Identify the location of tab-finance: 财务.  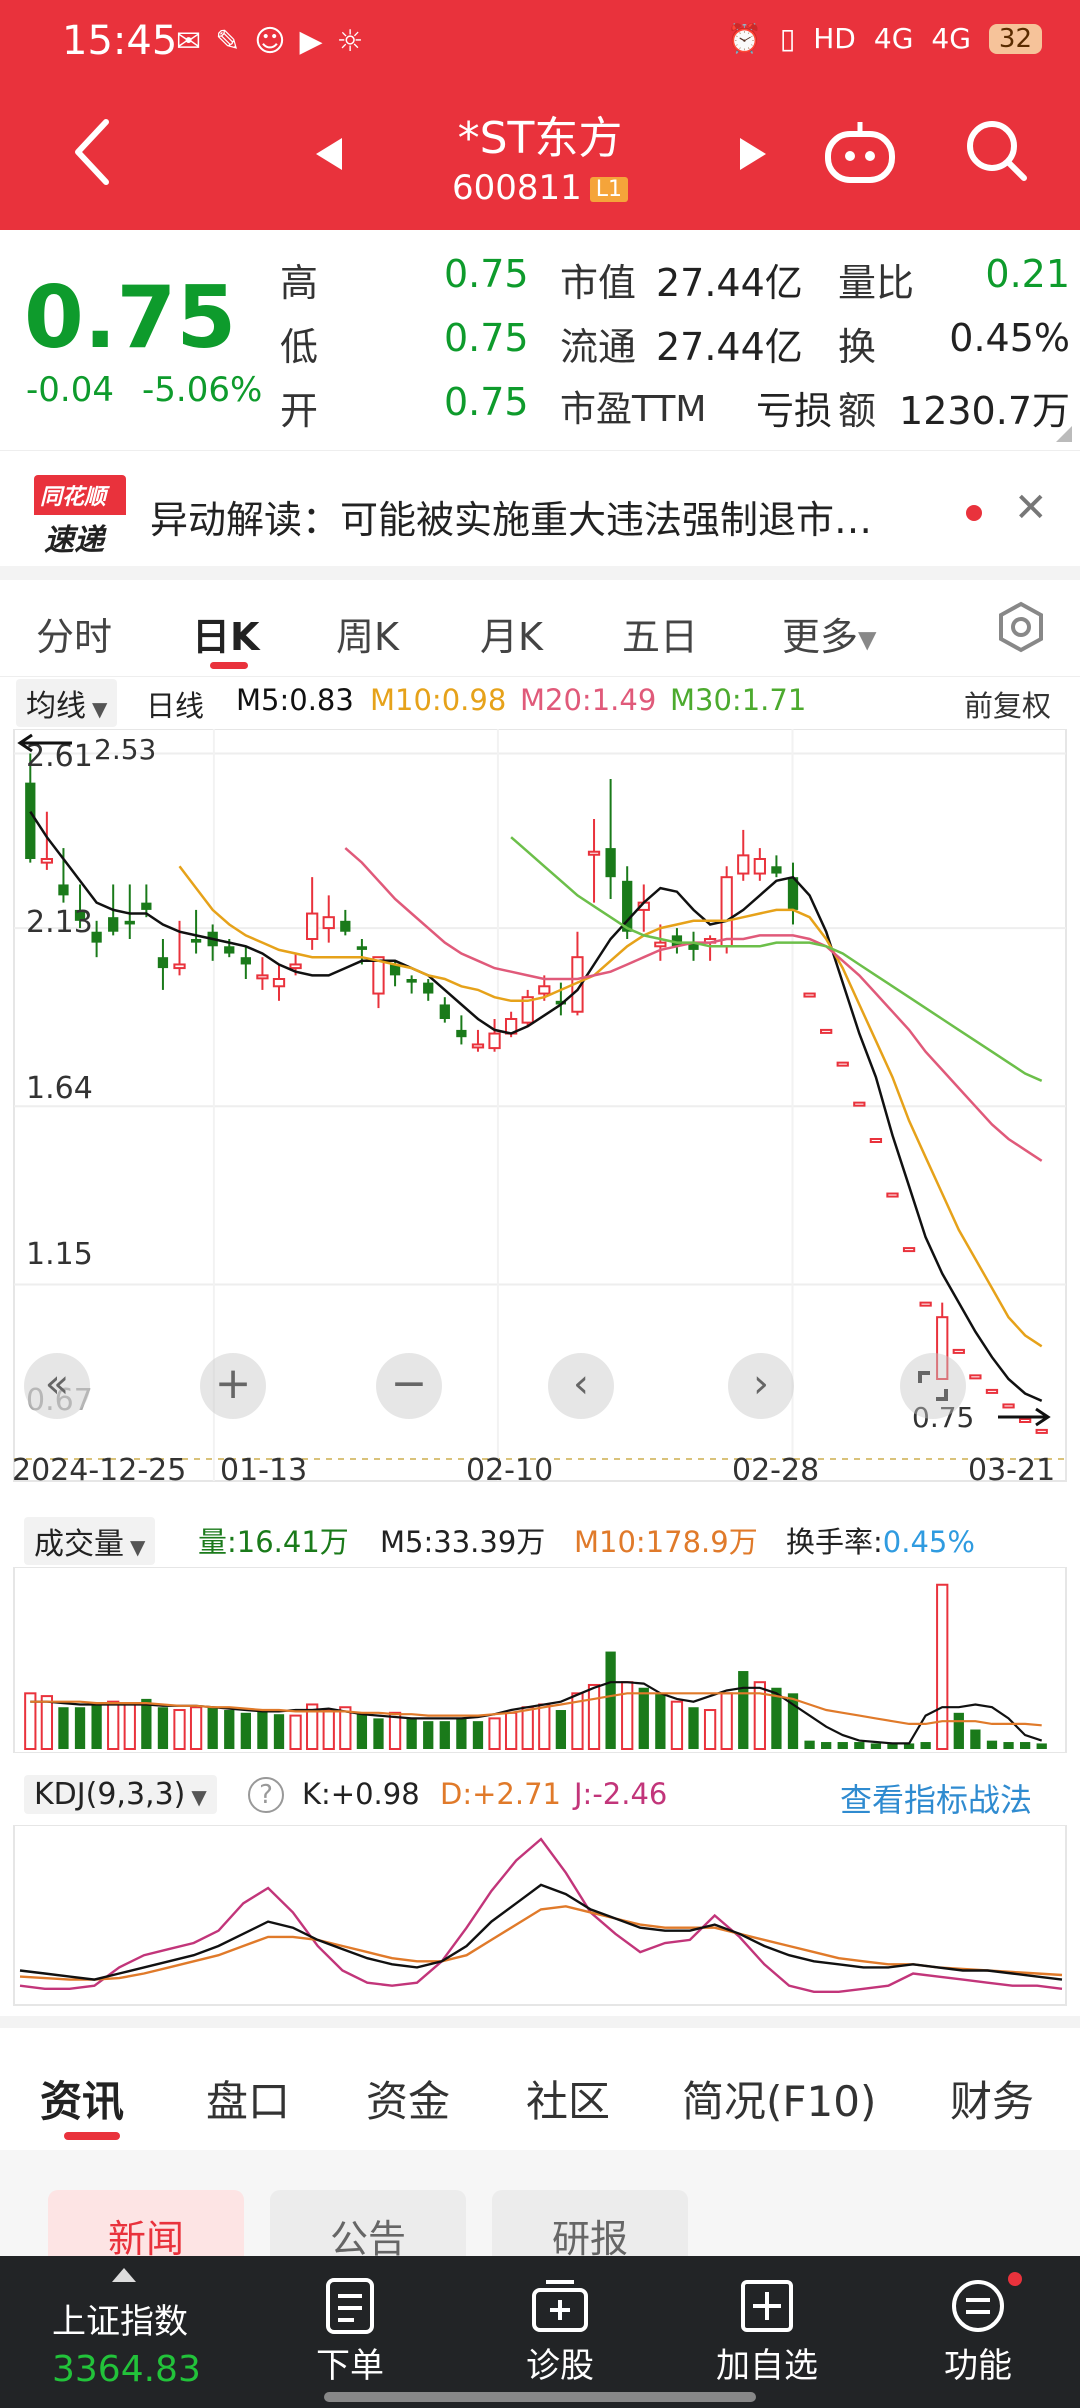
(992, 2098).